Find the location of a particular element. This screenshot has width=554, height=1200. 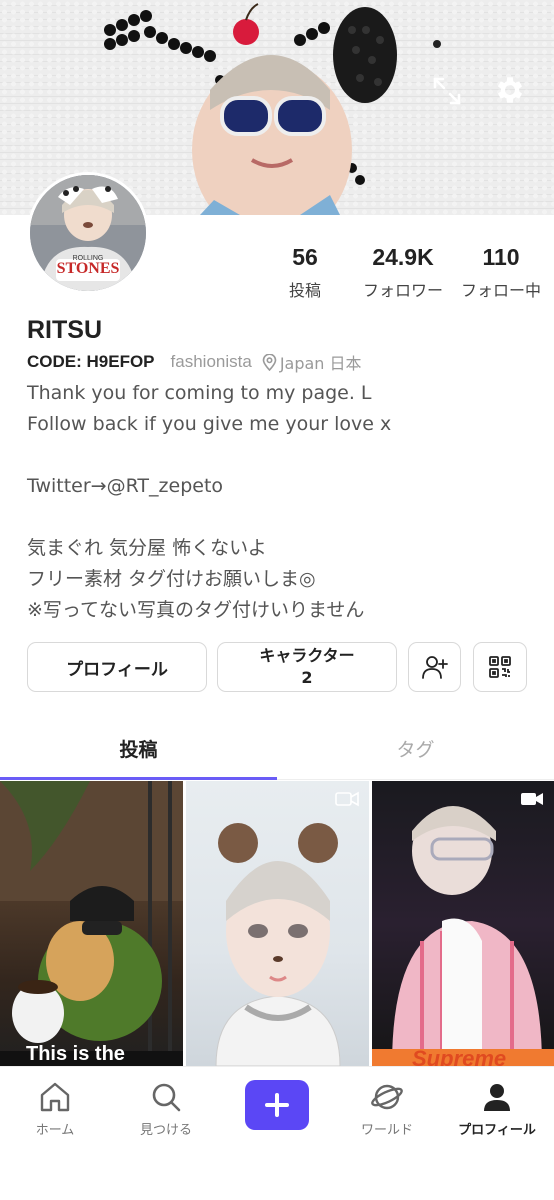

bio-line: Thank you for coming to my page. L is located at coordinates (199, 393).